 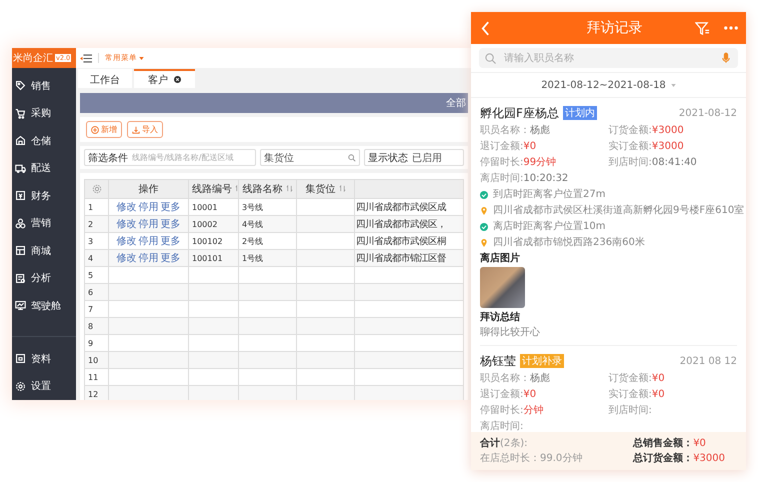 I want to click on customer-name: 孵化园F座杨总, so click(x=519, y=113).